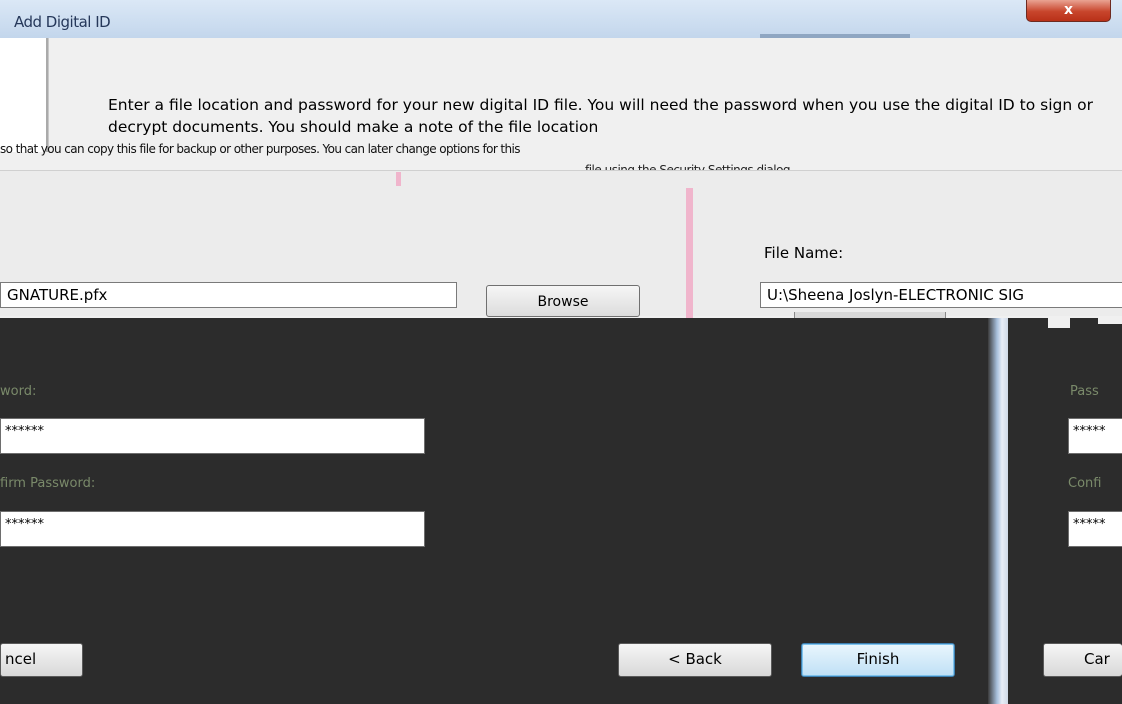  Describe the element at coordinates (1084, 391) in the screenshot. I see `password-label-duplicate: Pass` at that location.